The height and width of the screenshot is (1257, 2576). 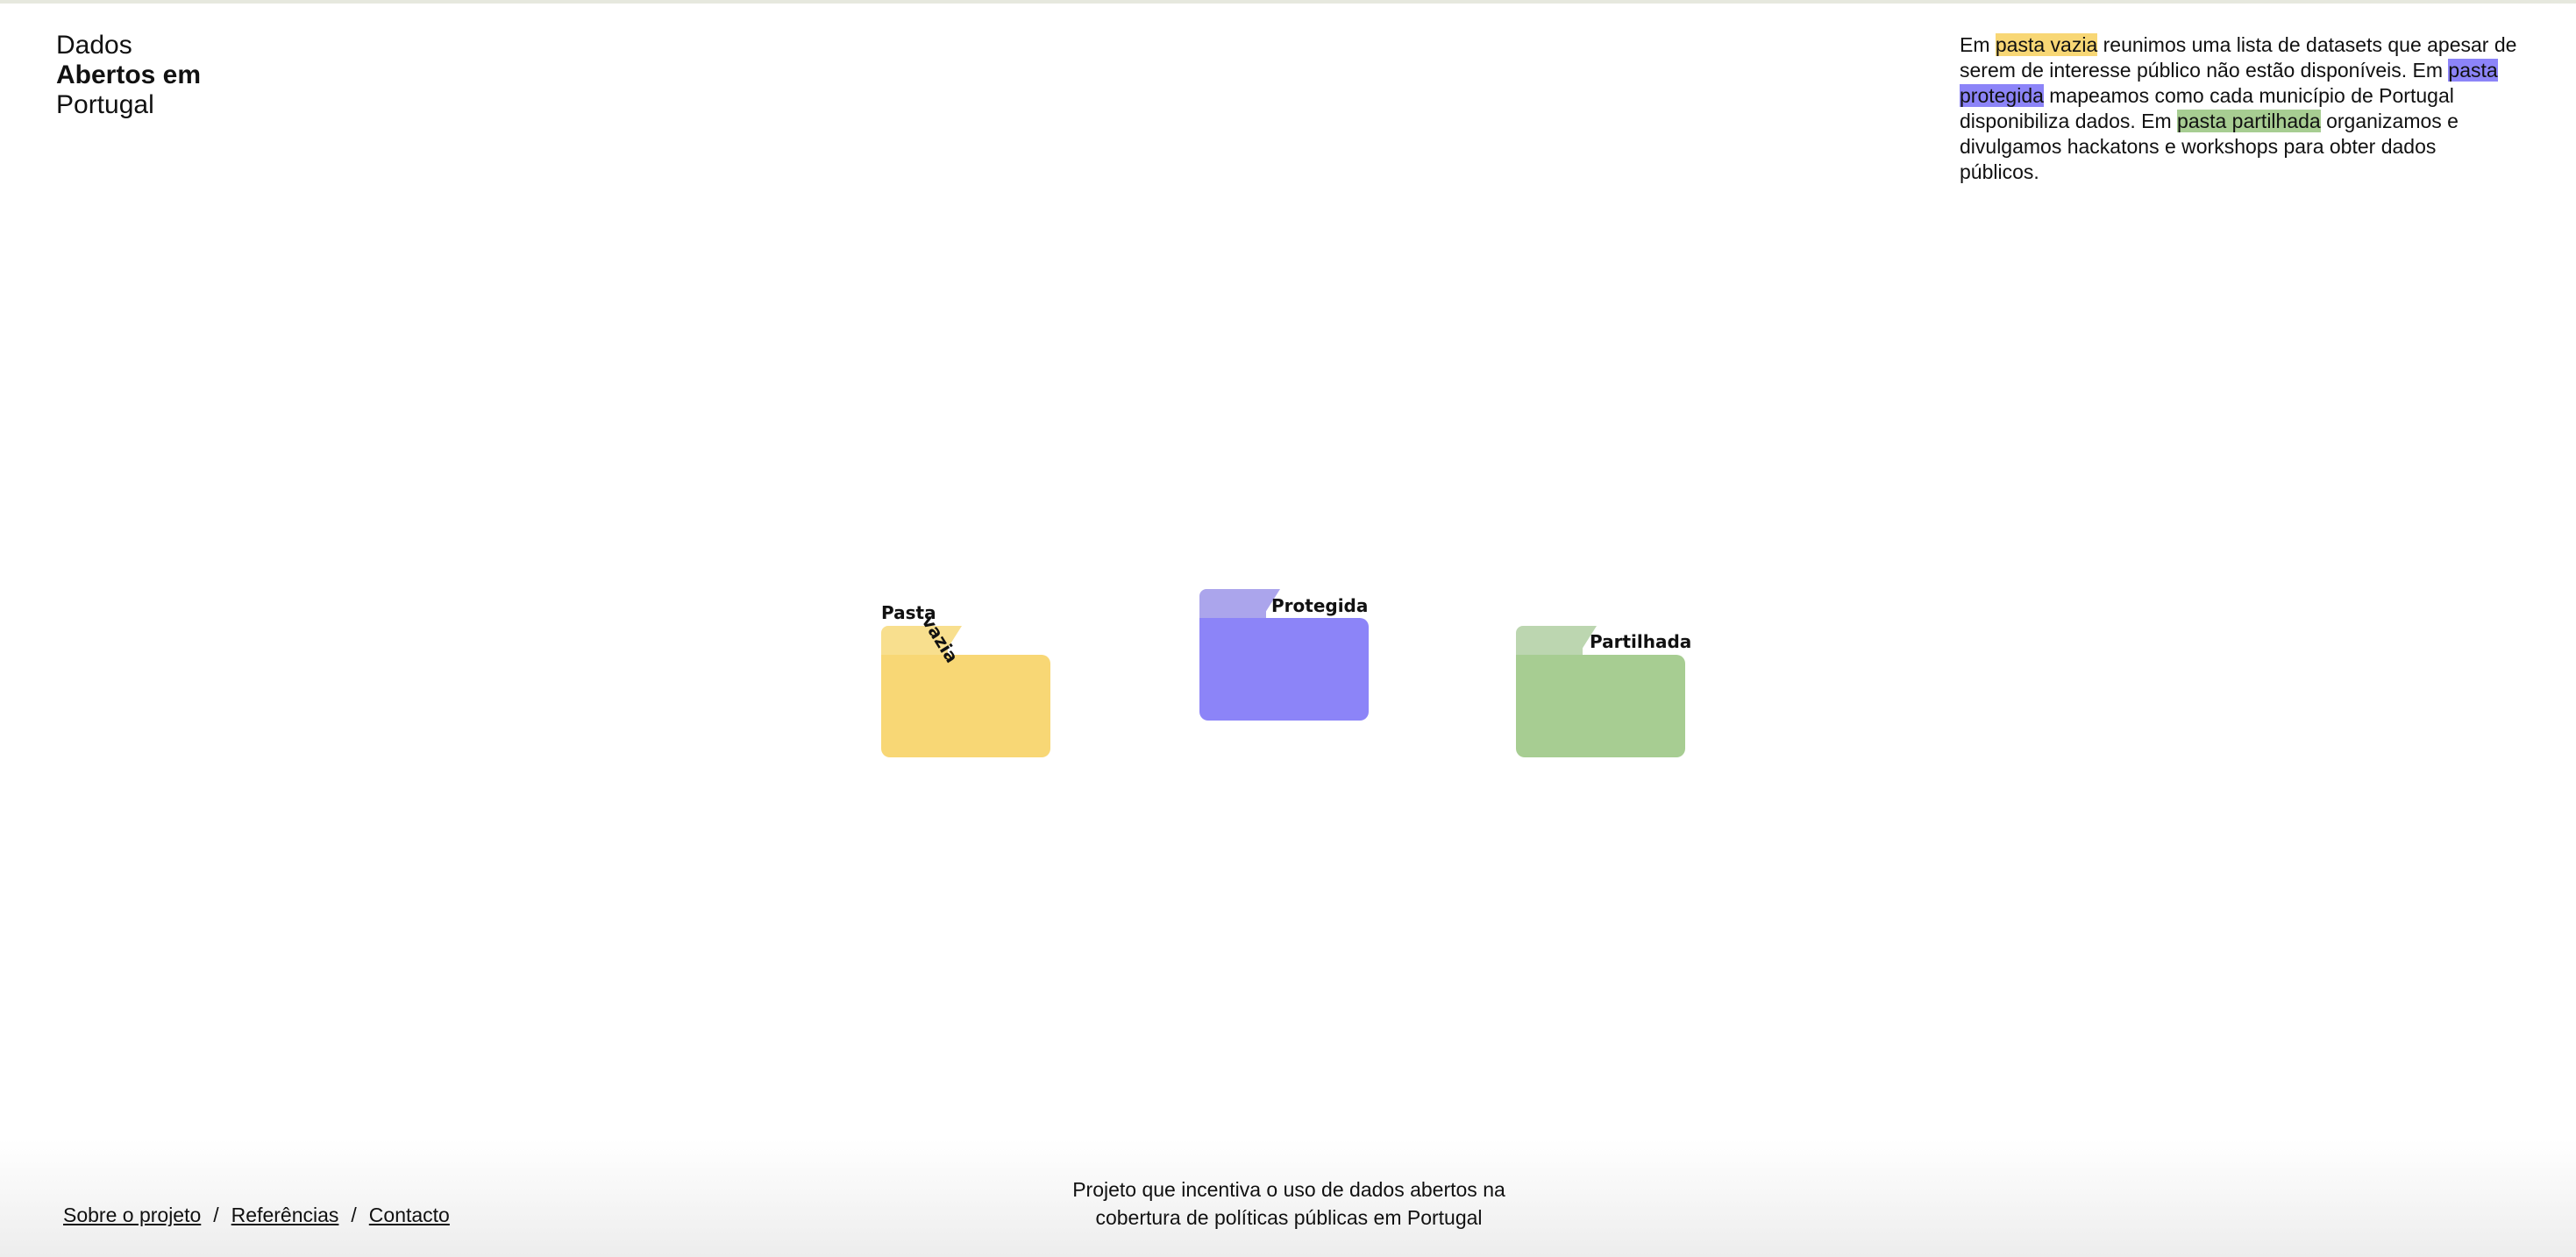 I want to click on folder-protegida: Protegida, so click(x=1284, y=655).